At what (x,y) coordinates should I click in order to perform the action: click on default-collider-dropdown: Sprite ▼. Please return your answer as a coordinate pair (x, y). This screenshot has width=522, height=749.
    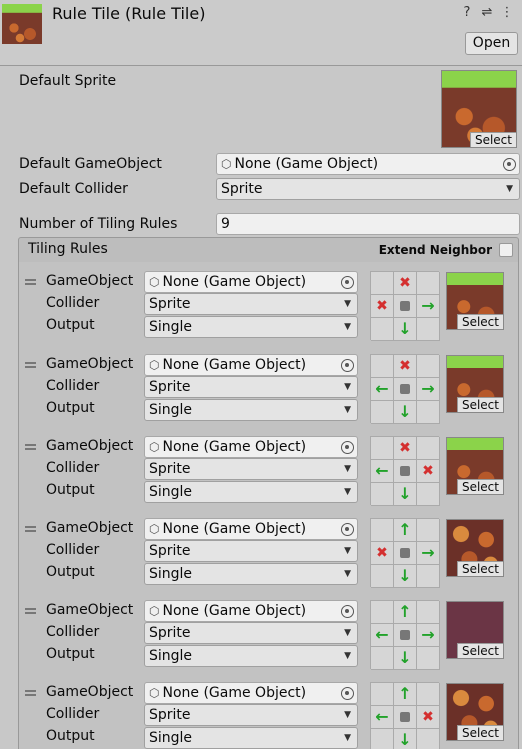
    Looking at the image, I should click on (368, 189).